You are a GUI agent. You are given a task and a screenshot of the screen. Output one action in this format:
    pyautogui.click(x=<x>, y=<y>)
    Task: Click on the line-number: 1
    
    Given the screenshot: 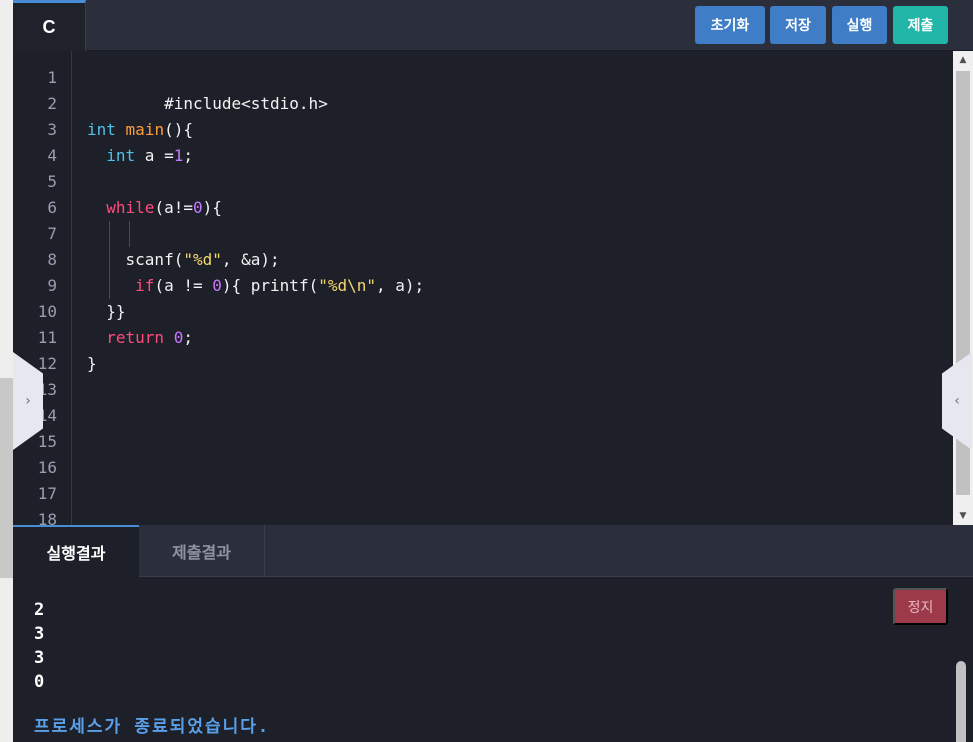 What is the action you would take?
    pyautogui.click(x=52, y=77)
    